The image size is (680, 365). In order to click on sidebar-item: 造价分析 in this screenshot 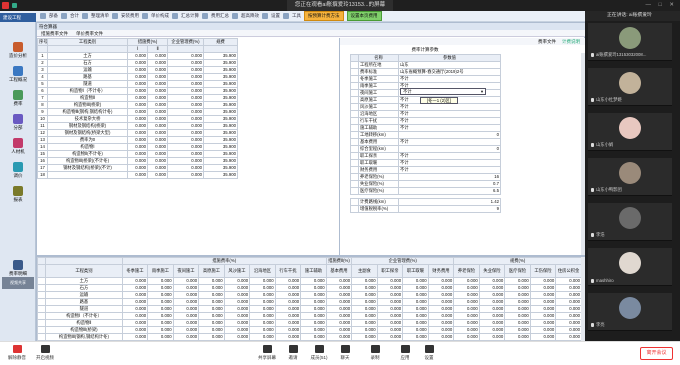, I will do `click(18, 50)`.